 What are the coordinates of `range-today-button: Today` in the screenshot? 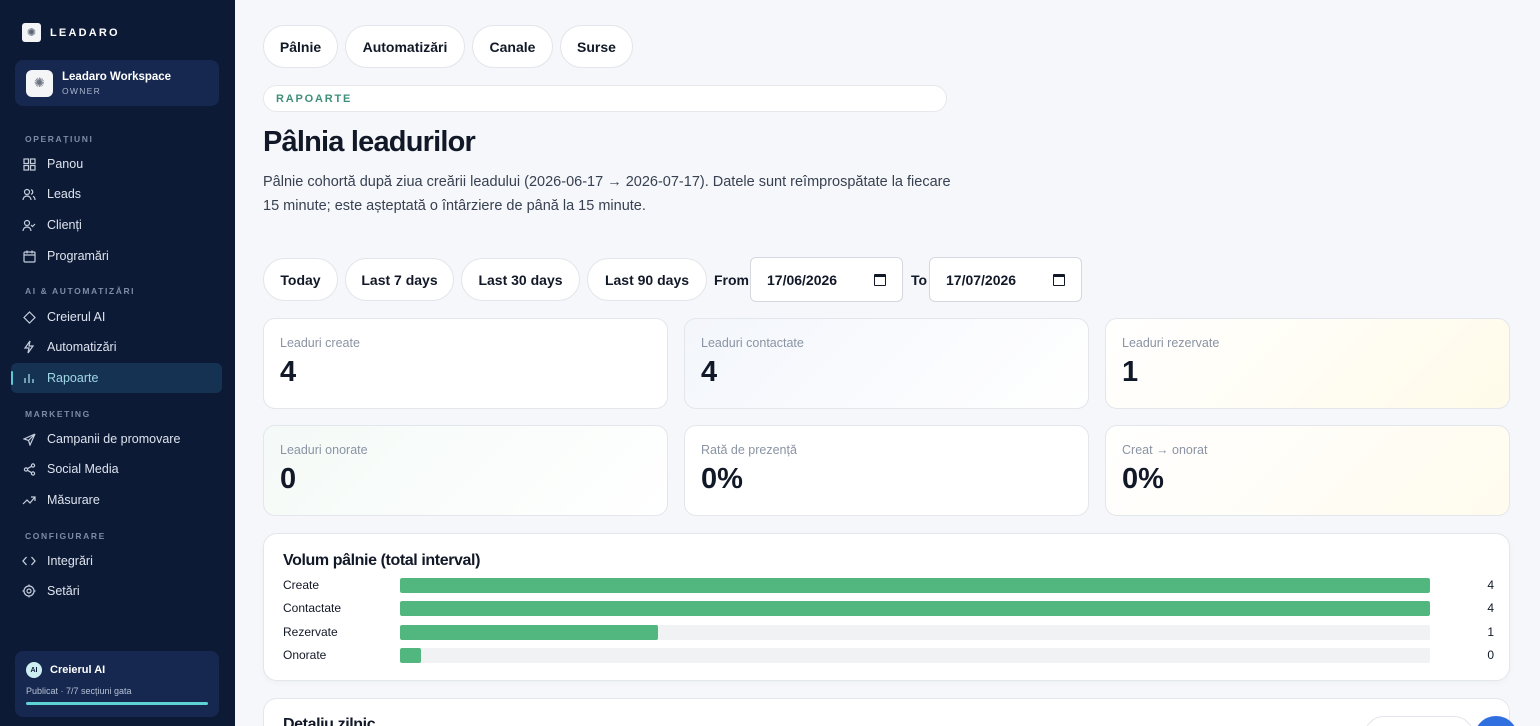 It's located at (300, 279).